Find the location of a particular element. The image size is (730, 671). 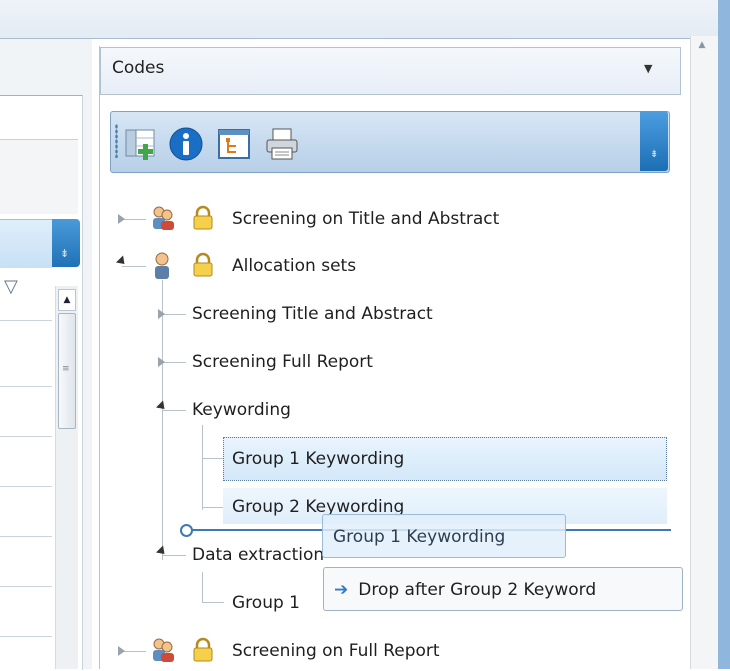

tree-item: Data extraction is located at coordinates (258, 555).